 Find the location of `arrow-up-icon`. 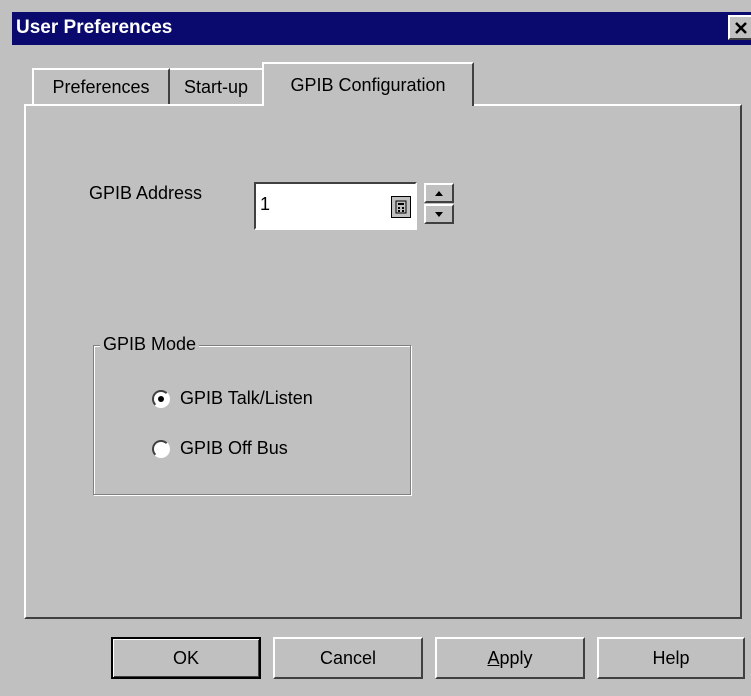

arrow-up-icon is located at coordinates (439, 193).